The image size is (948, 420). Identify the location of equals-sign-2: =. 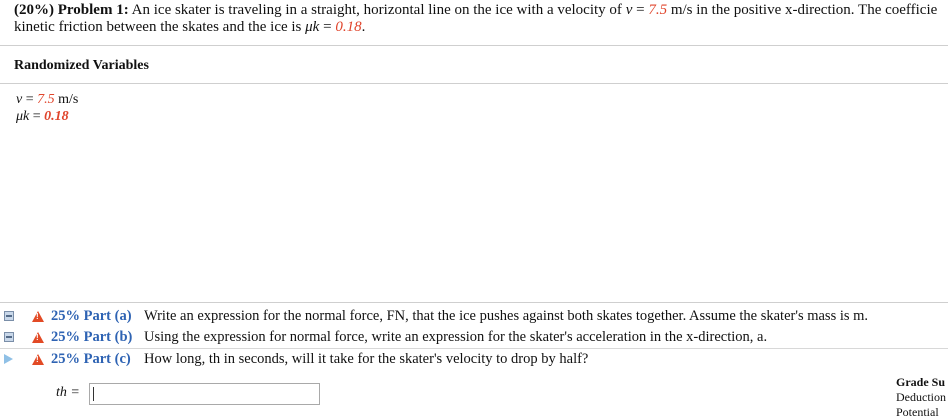
(327, 27).